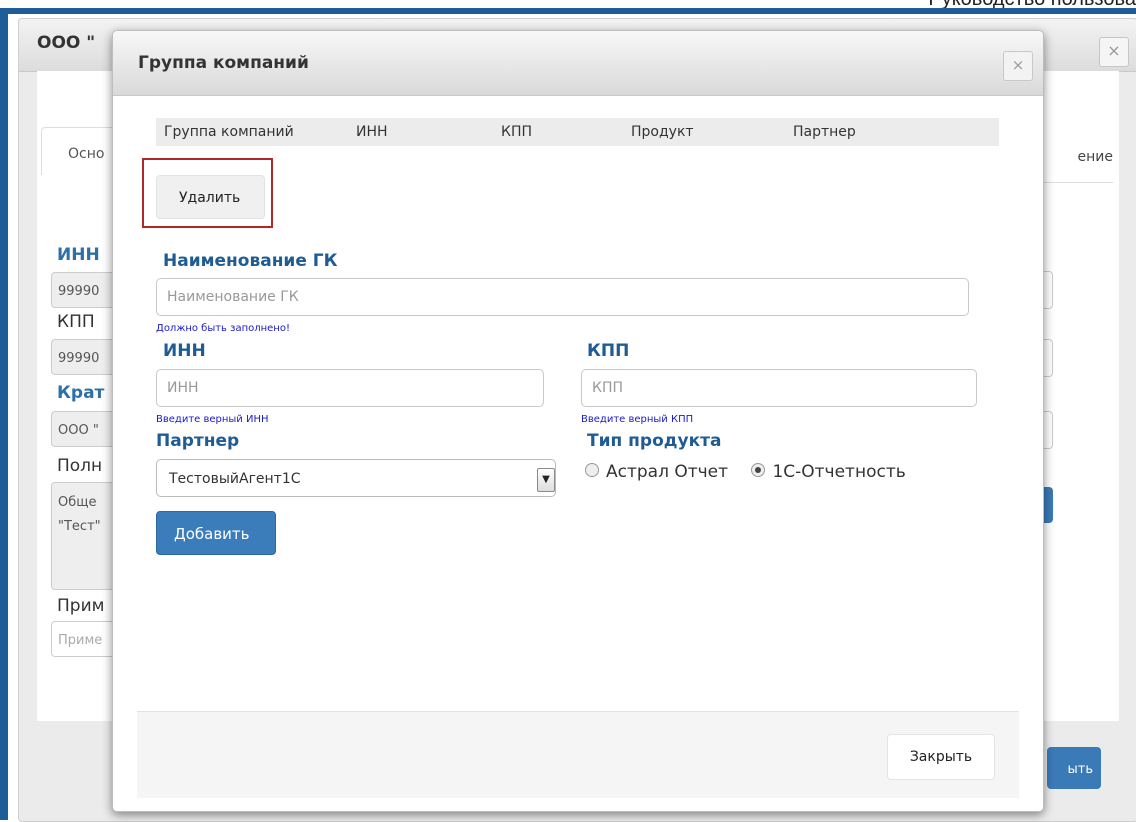 The height and width of the screenshot is (822, 1136). I want to click on background-modal-title: ООО ", so click(66, 43).